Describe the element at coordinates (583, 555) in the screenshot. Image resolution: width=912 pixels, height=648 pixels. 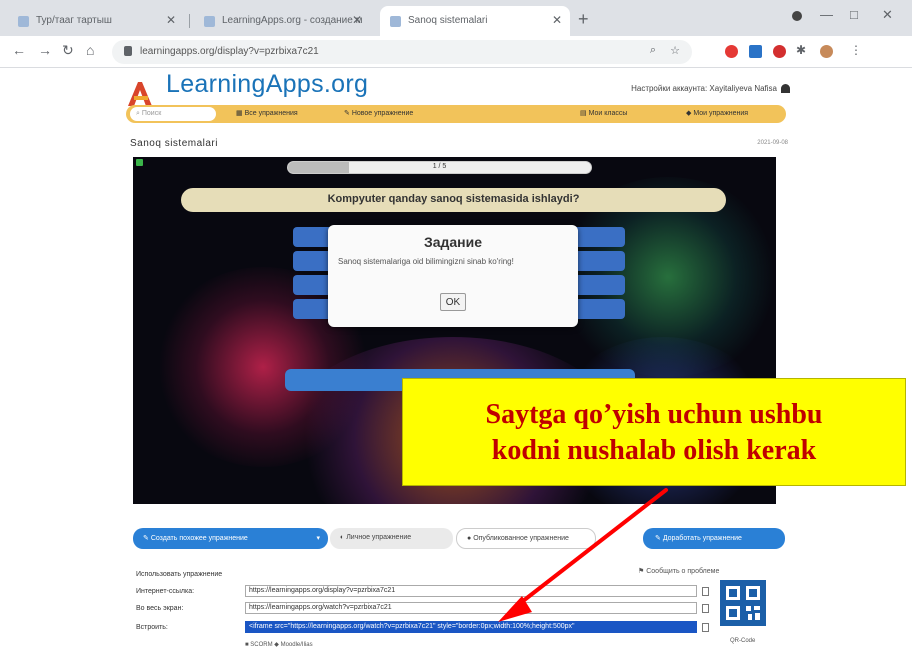
I see `annotation-arrow` at that location.